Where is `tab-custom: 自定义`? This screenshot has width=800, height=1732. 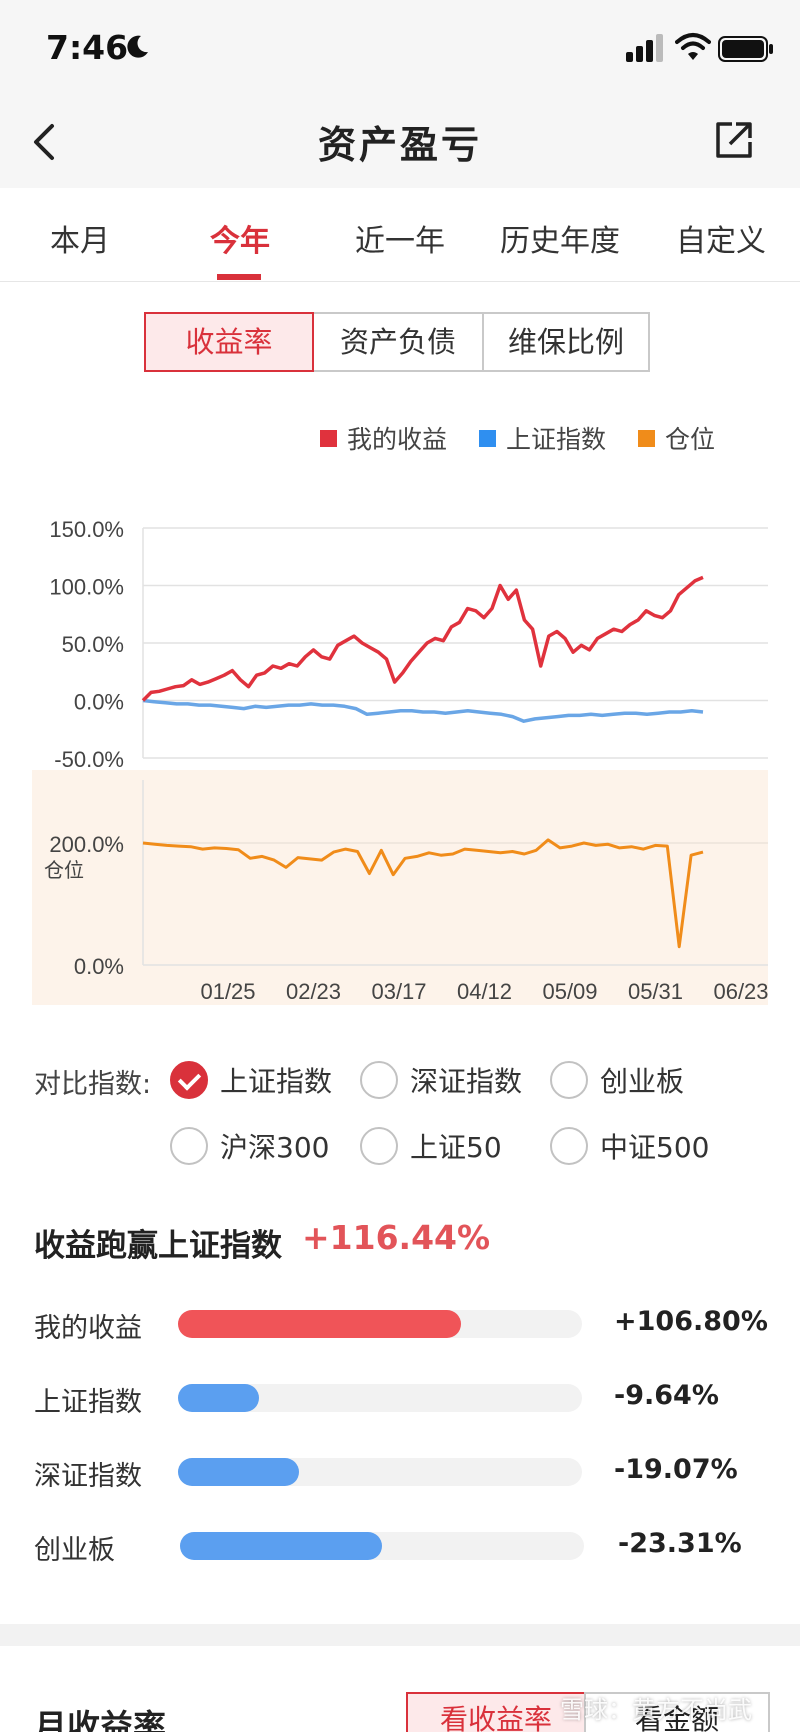 tab-custom: 自定义 is located at coordinates (721, 238).